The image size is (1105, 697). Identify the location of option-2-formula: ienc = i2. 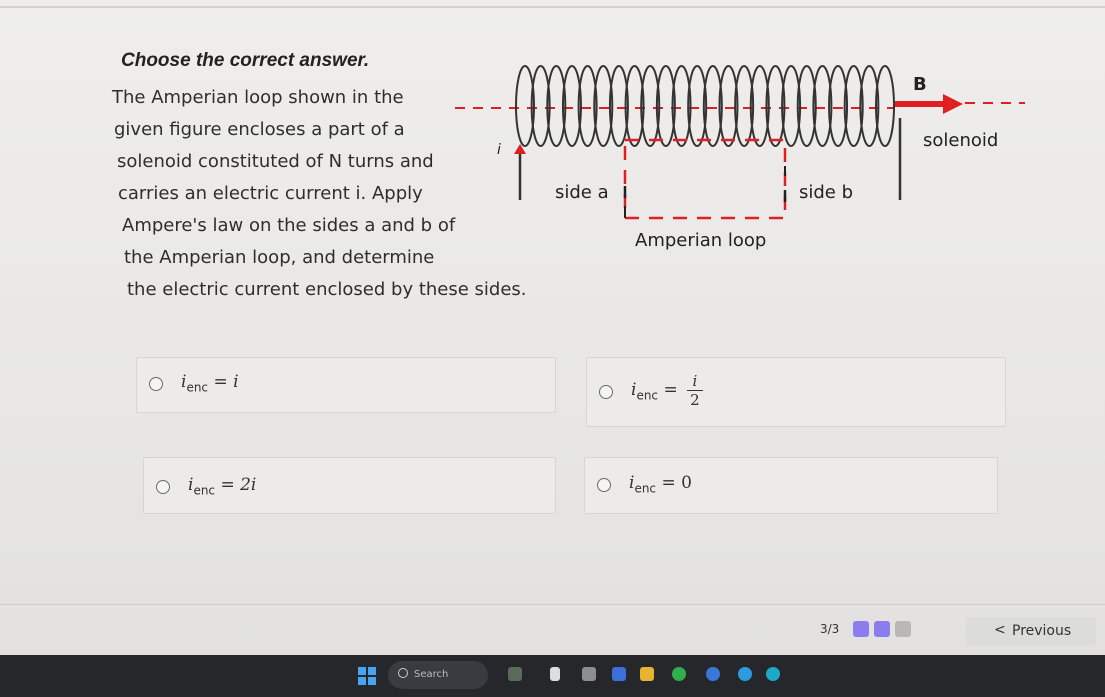
(667, 390).